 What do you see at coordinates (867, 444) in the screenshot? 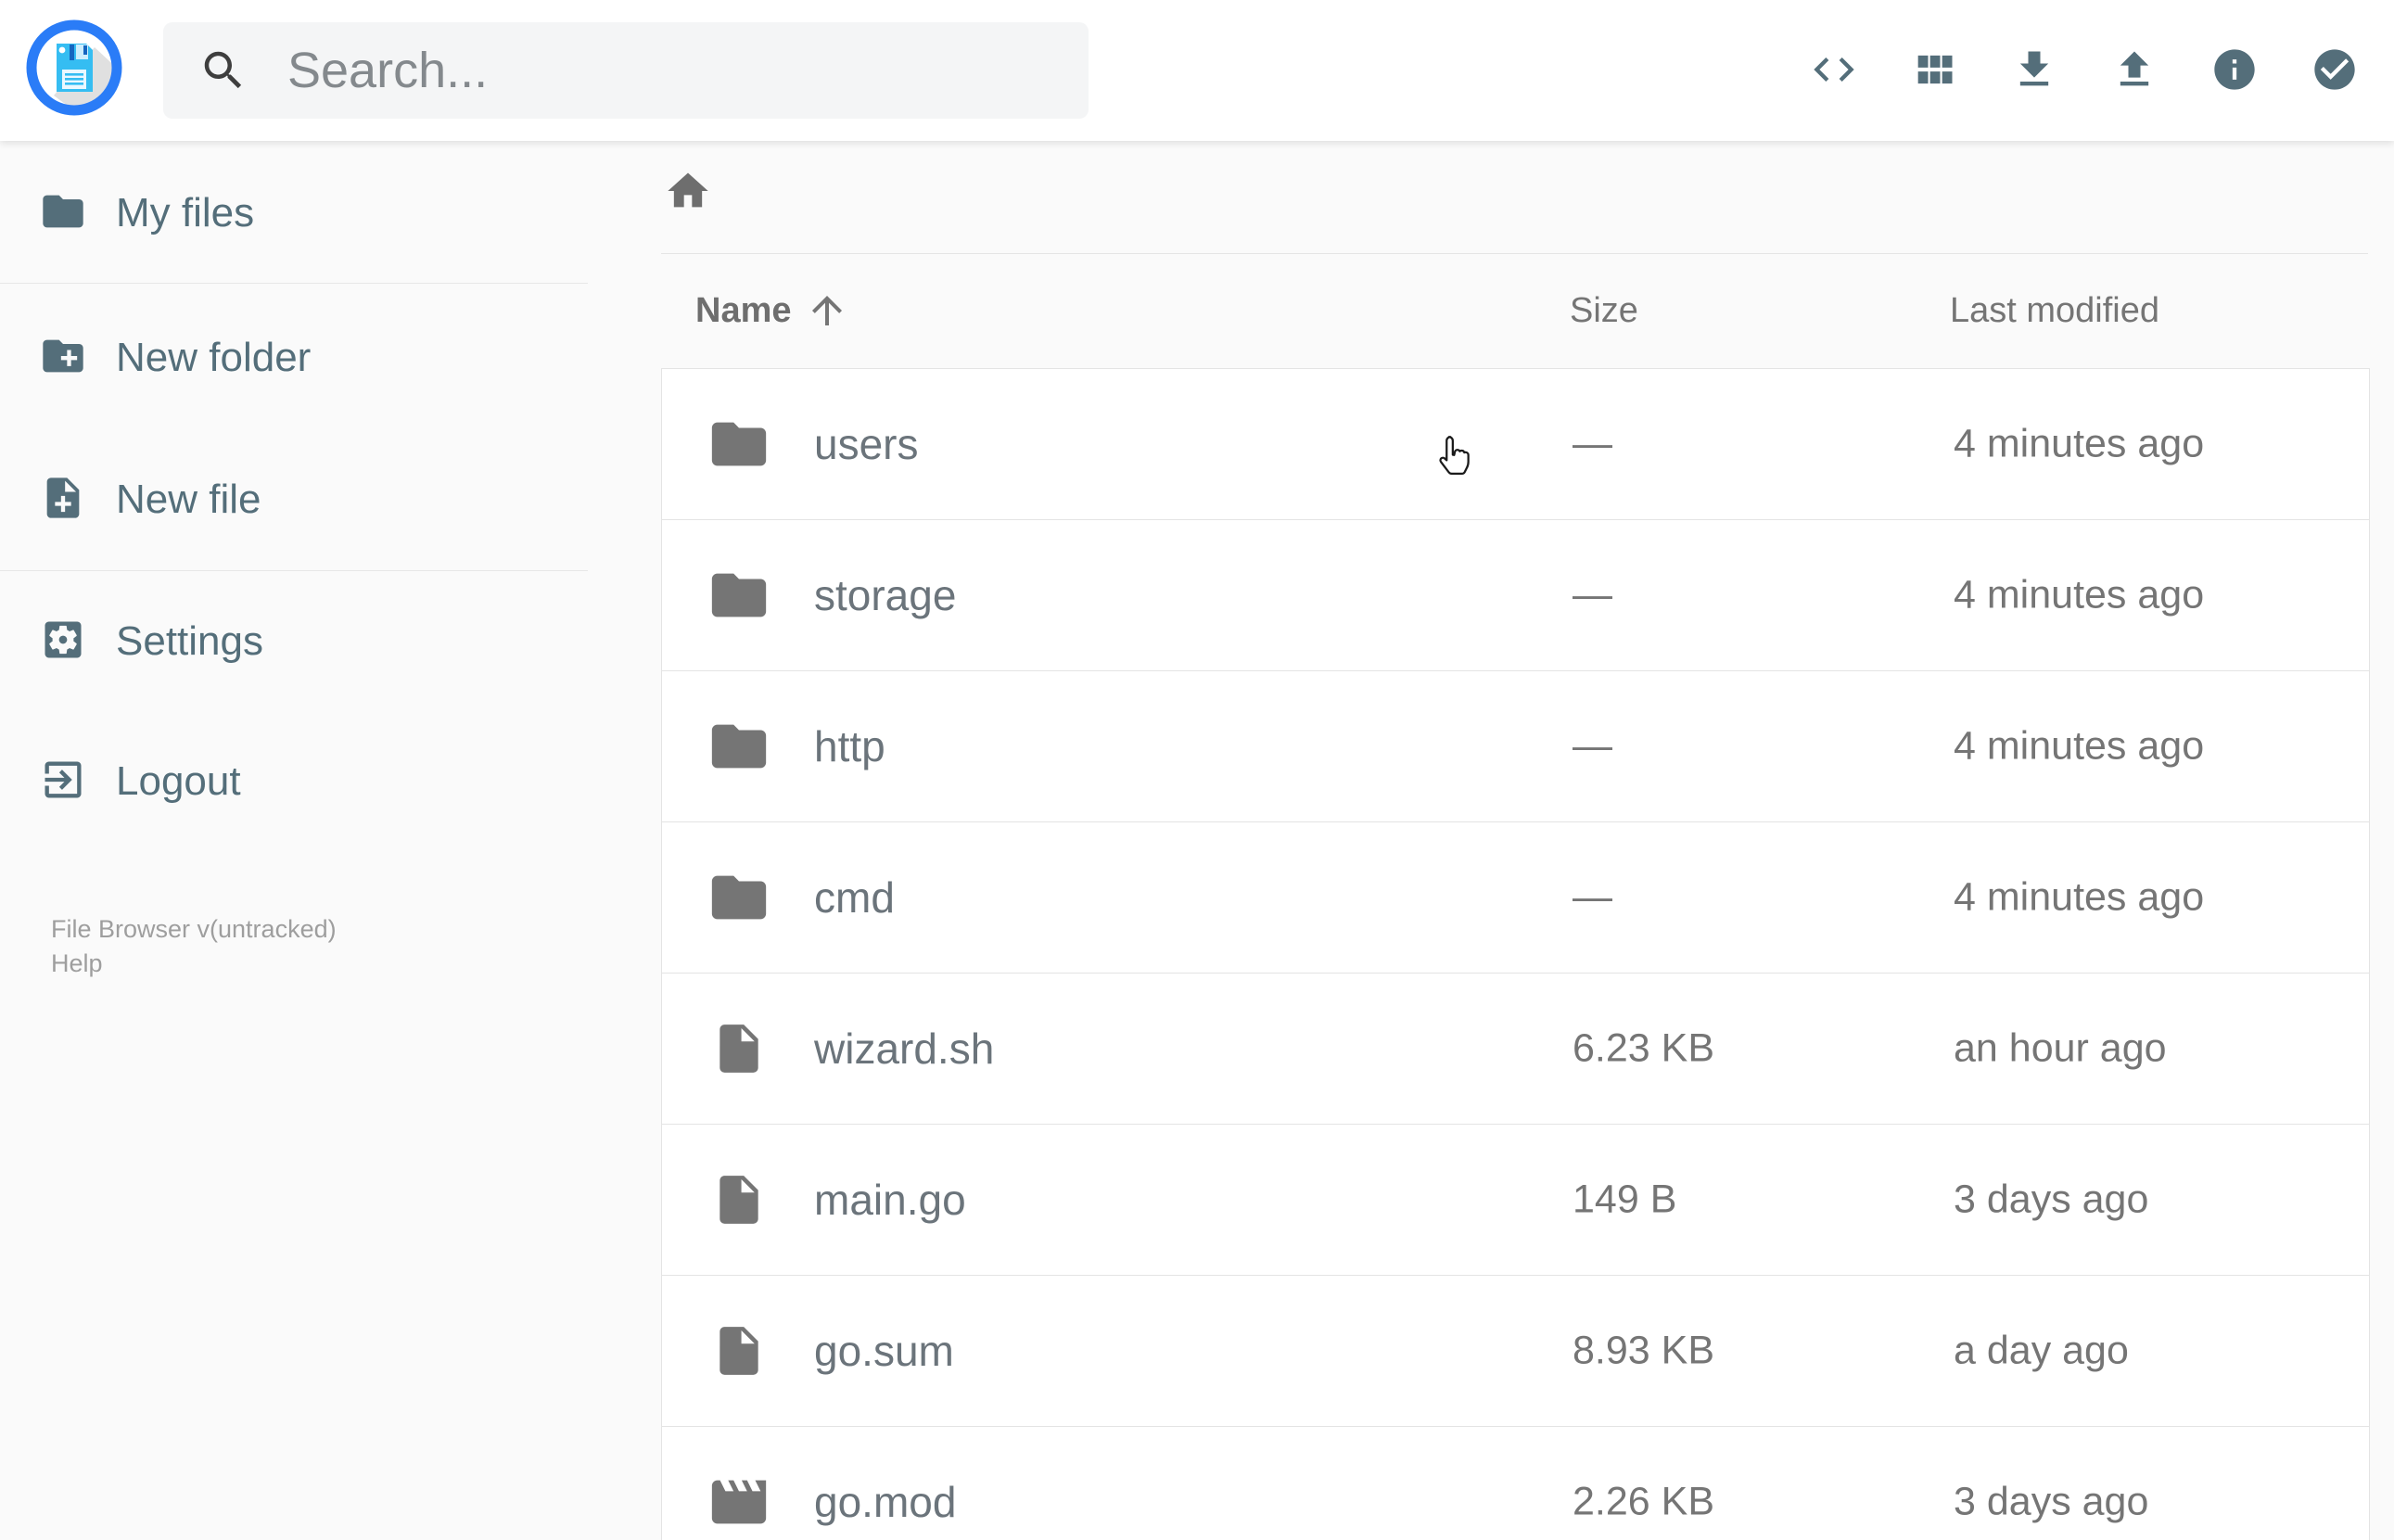
I see `file-name: users` at bounding box center [867, 444].